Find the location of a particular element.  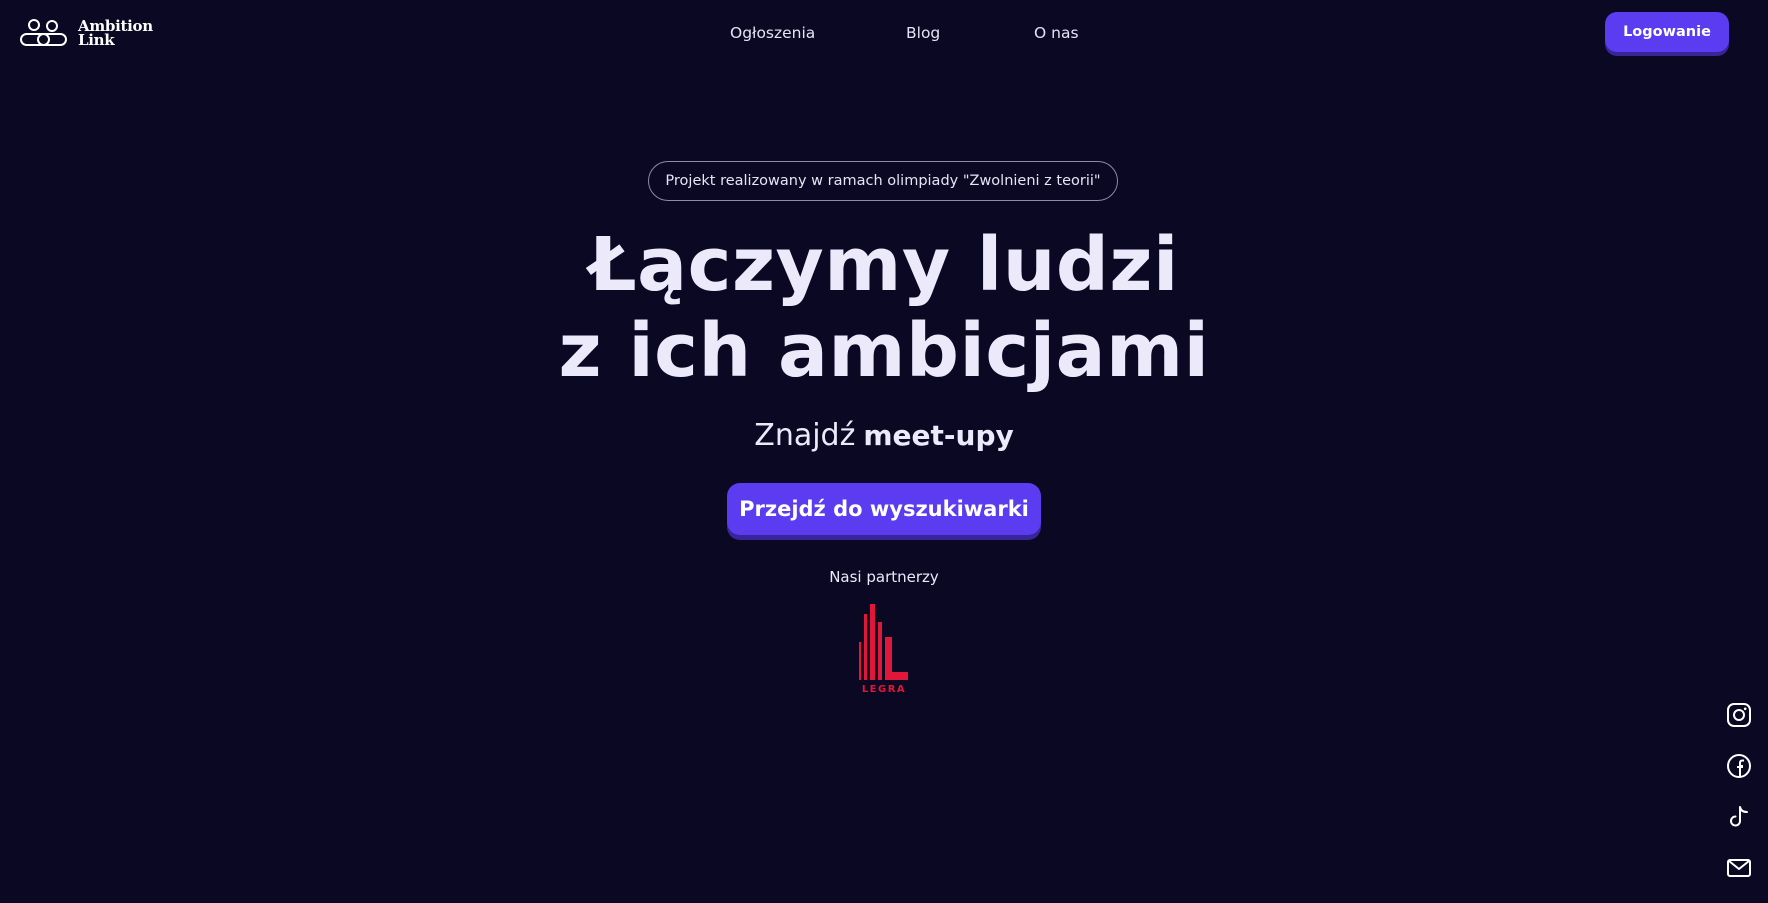

subtitle-highlight: meet-upy is located at coordinates (938, 435).